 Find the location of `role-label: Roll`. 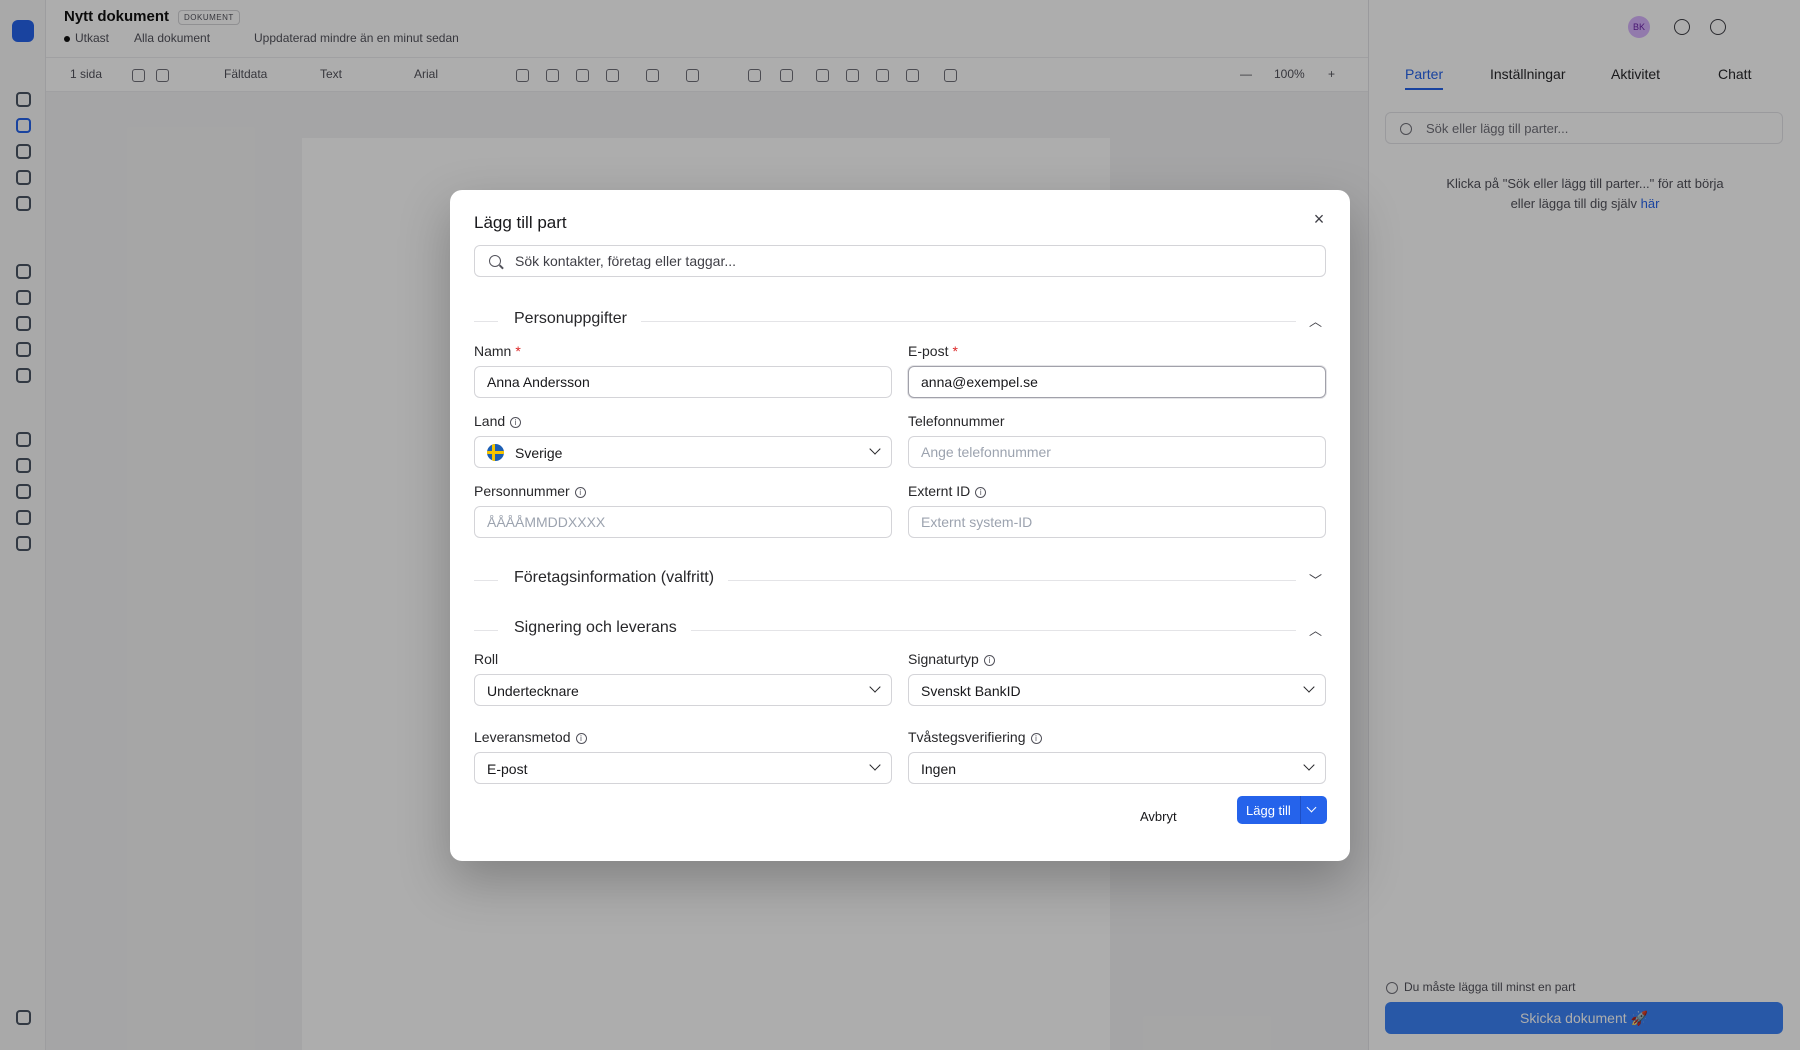

role-label: Roll is located at coordinates (486, 659).